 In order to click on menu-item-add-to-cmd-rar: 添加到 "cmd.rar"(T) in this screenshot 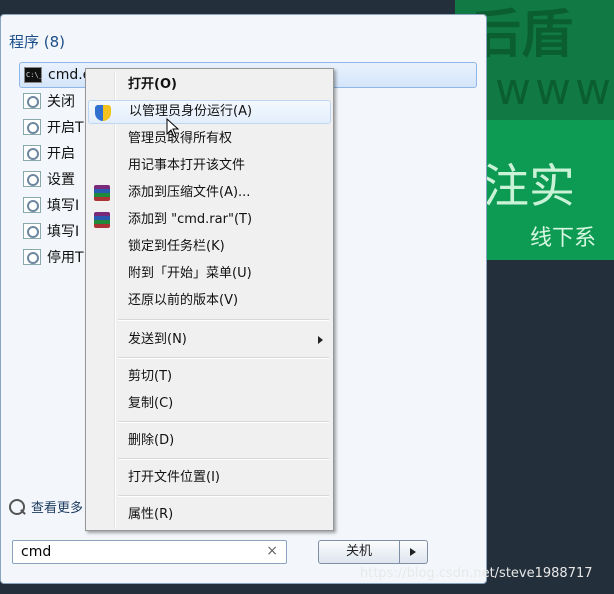, I will do `click(209, 220)`.